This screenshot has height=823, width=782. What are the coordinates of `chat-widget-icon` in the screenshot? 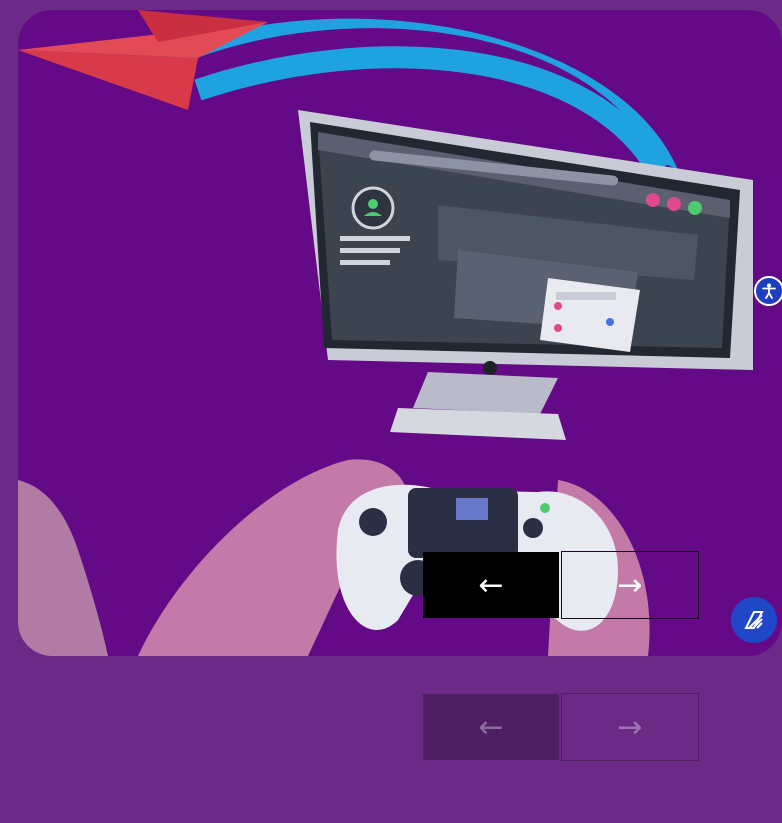 It's located at (754, 620).